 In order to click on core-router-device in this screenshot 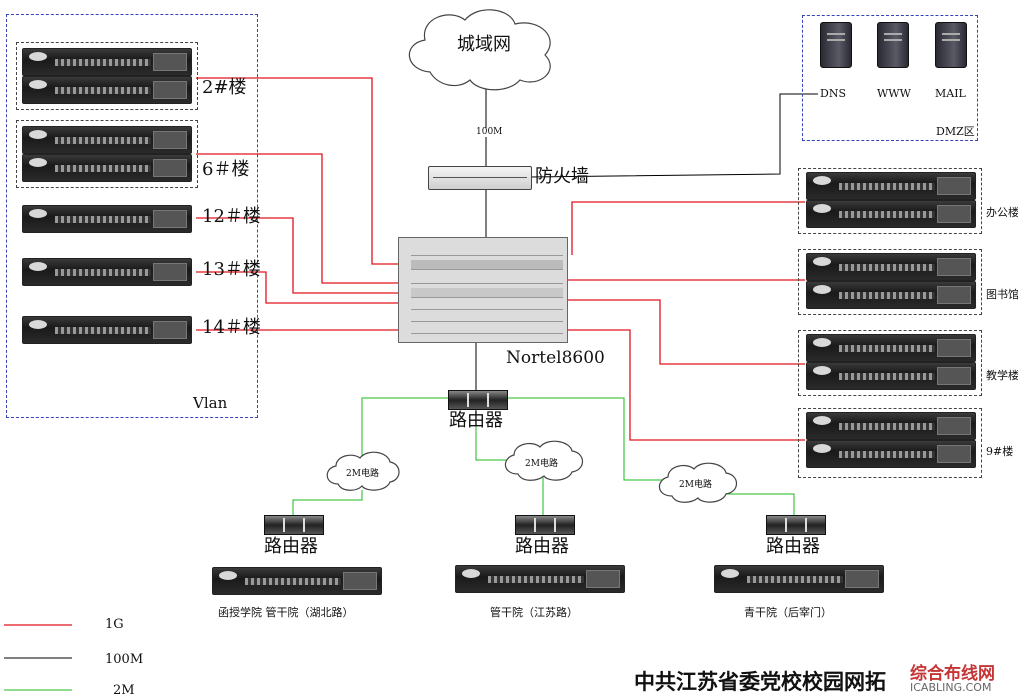, I will do `click(478, 400)`.